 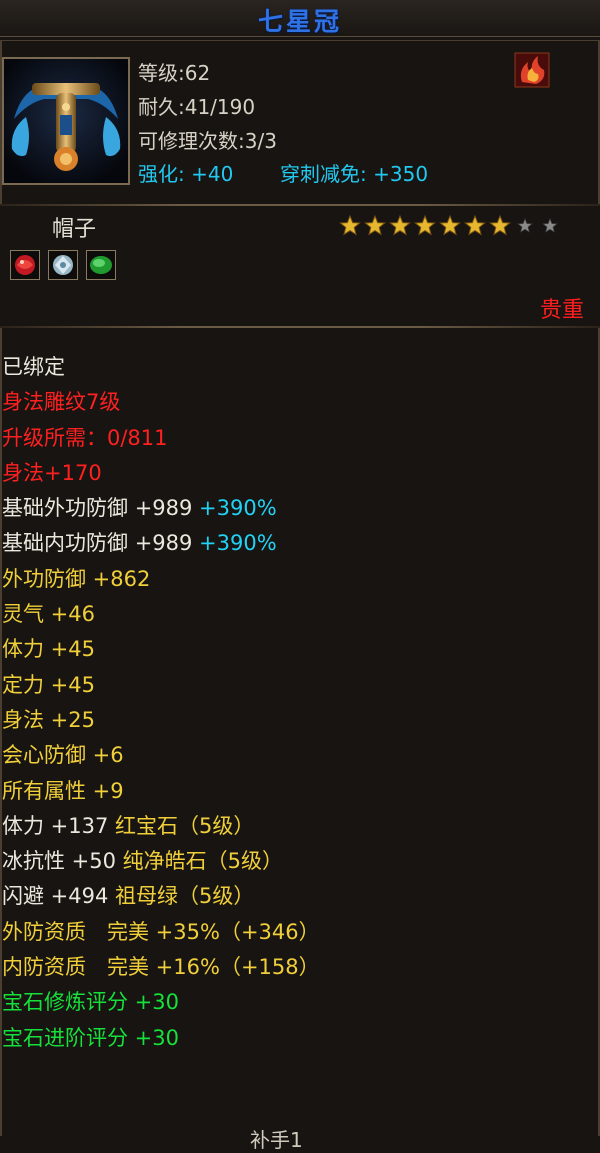 What do you see at coordinates (161, 649) in the screenshot?
I see `property-line: 体力 +45` at bounding box center [161, 649].